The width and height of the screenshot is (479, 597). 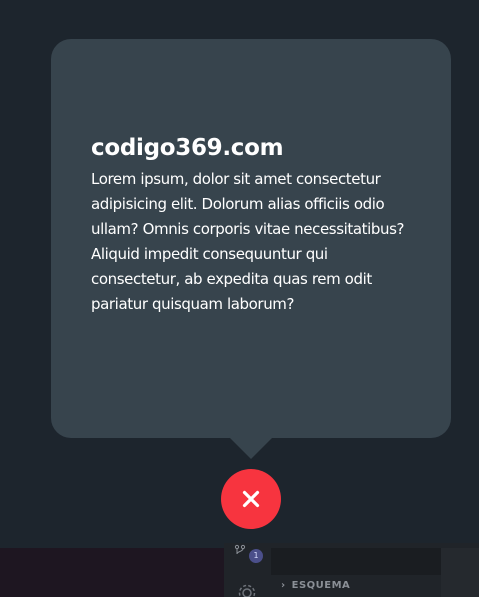 What do you see at coordinates (460, 572) in the screenshot?
I see `background-side-strip` at bounding box center [460, 572].